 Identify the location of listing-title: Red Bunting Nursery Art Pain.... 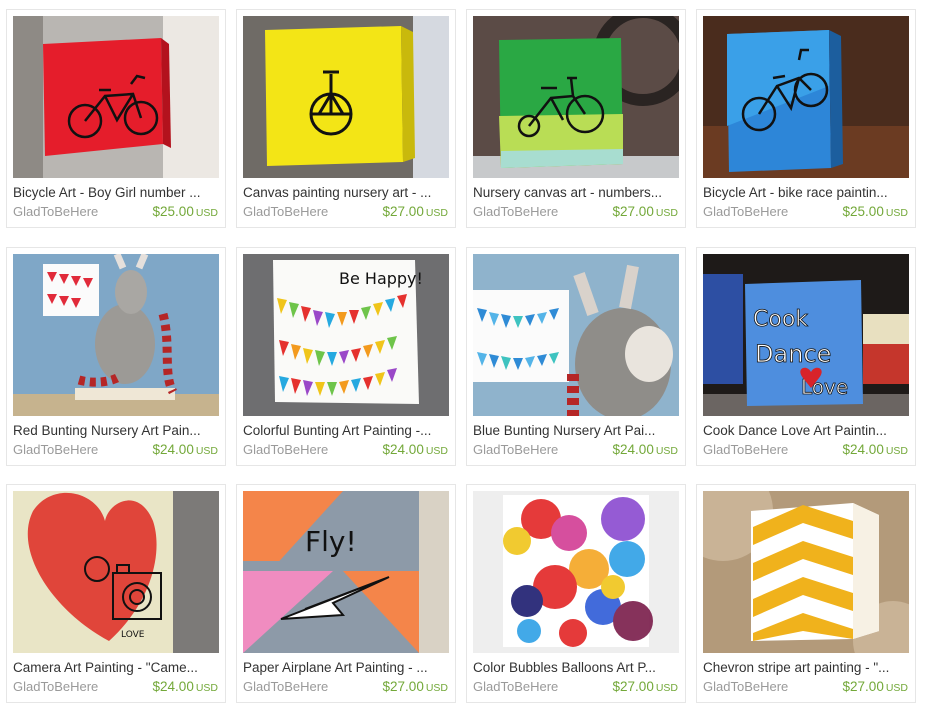
(116, 431).